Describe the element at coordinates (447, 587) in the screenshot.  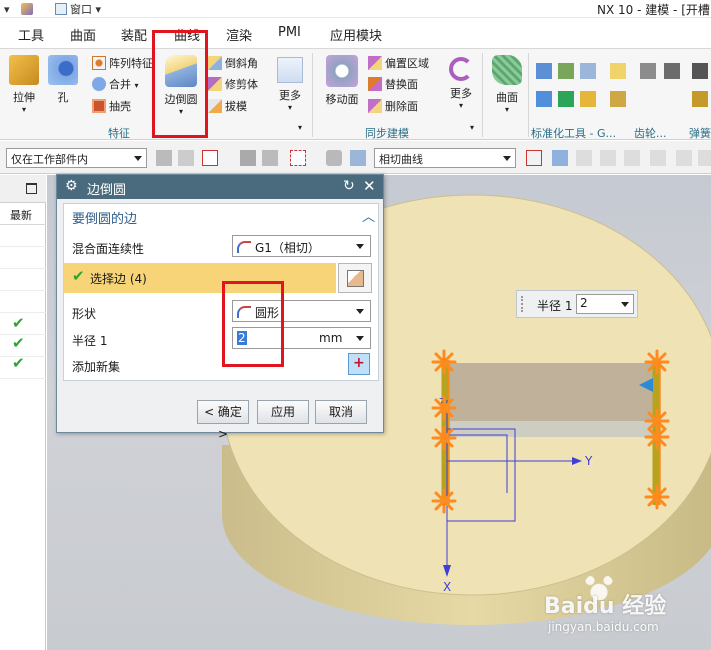
I see `axis-x-label: X` at that location.